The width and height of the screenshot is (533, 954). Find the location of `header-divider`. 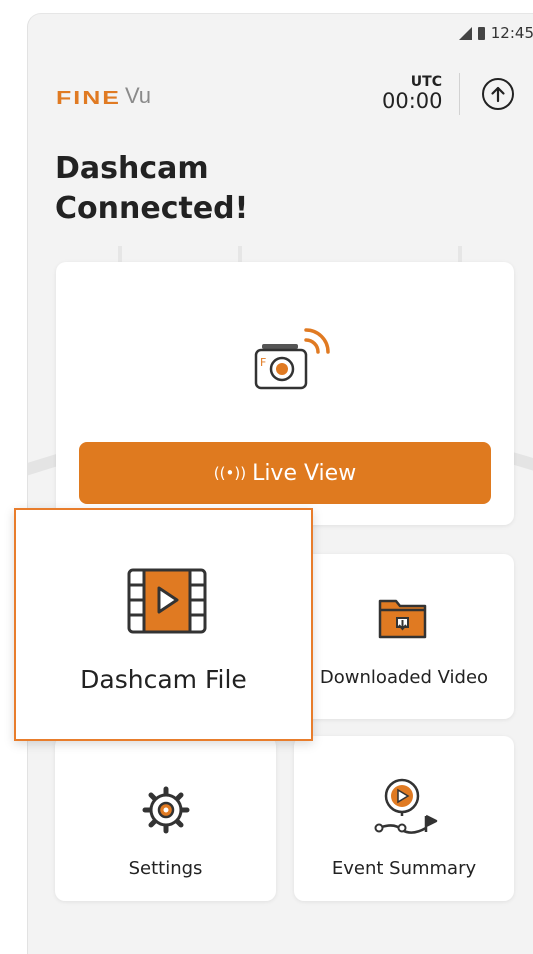

header-divider is located at coordinates (459, 94).